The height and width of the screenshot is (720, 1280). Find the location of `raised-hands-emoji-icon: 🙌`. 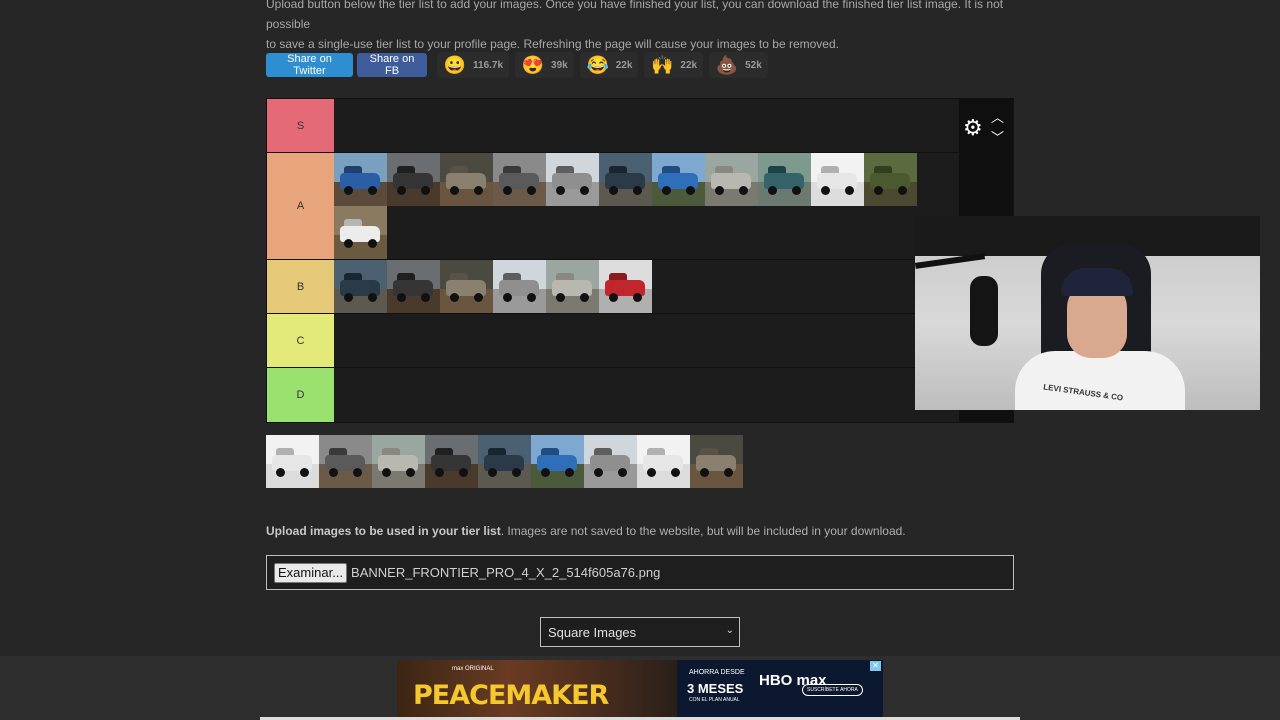

raised-hands-emoji-icon: 🙌 is located at coordinates (662, 64).